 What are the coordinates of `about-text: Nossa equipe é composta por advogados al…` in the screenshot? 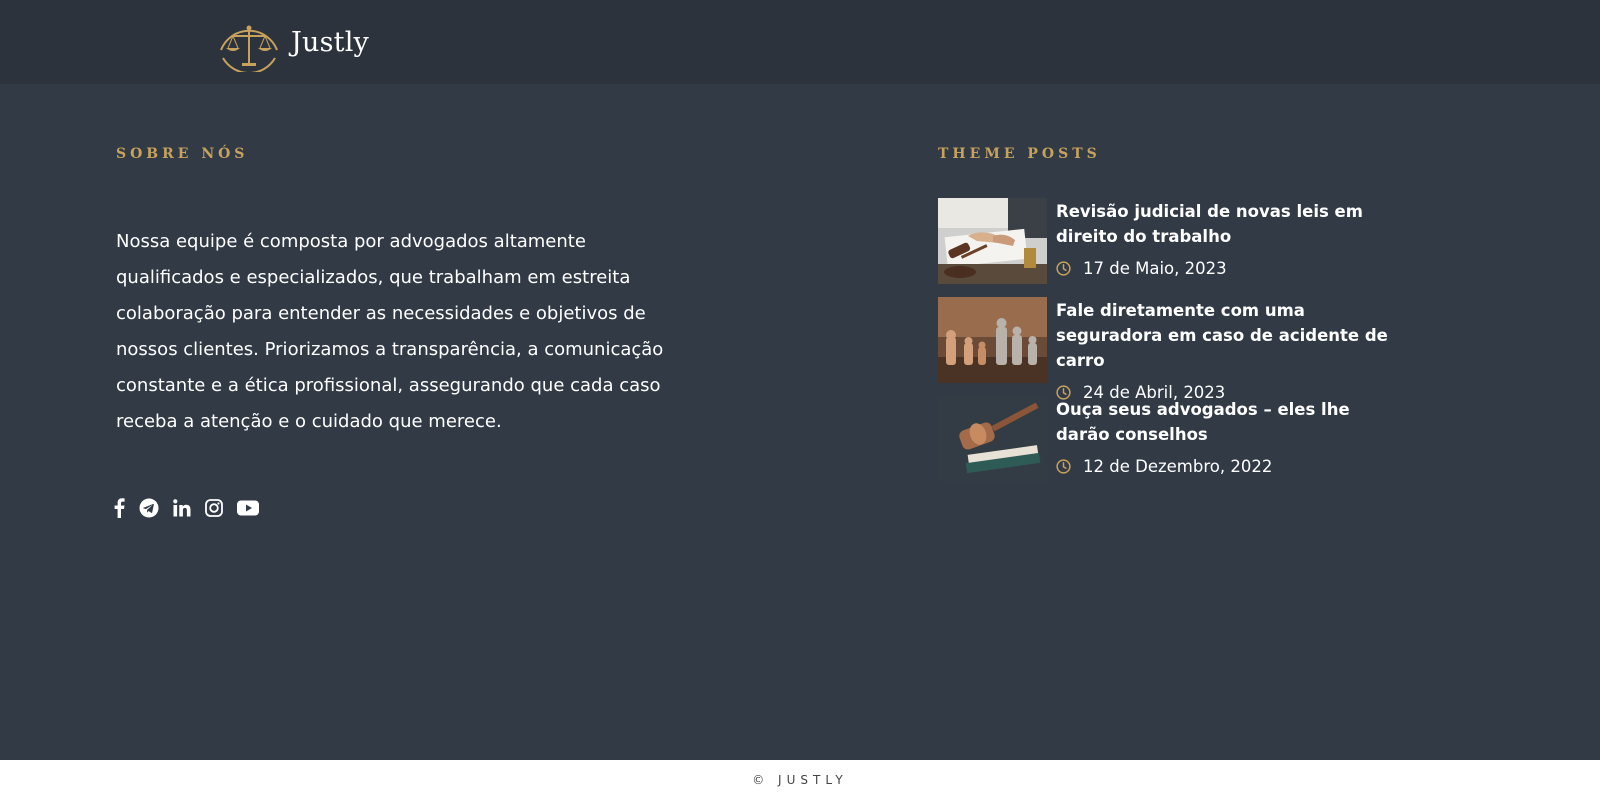 It's located at (390, 331).